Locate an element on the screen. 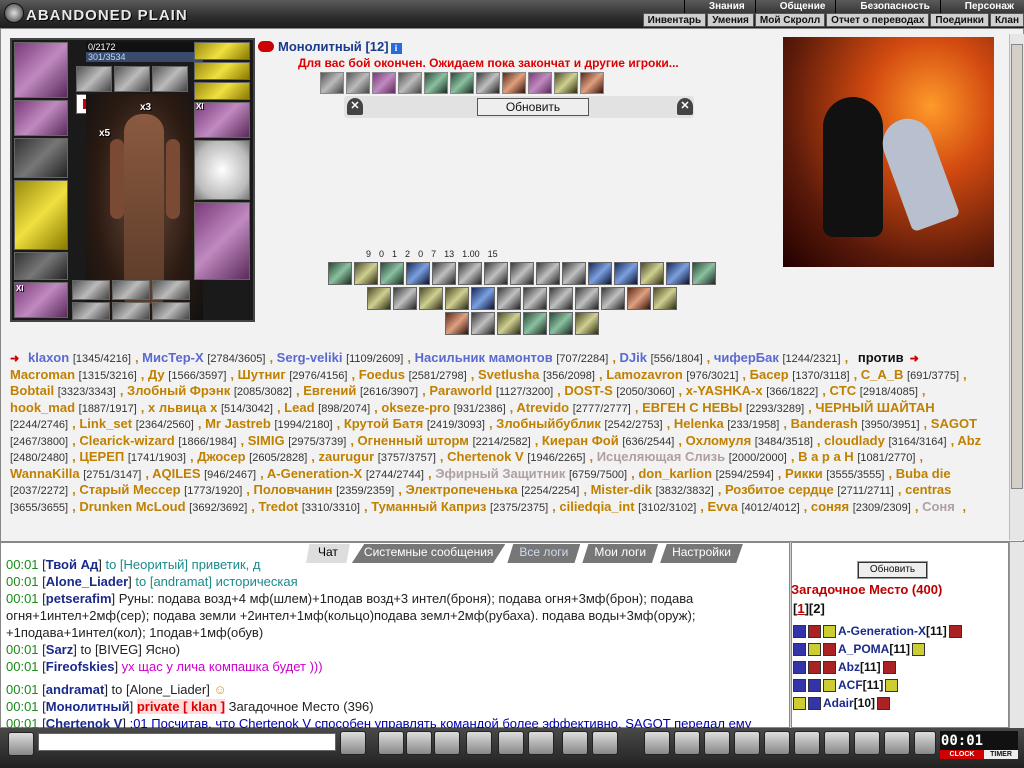 The image size is (1024, 768). main-scrollbar is located at coordinates (1016, 287).